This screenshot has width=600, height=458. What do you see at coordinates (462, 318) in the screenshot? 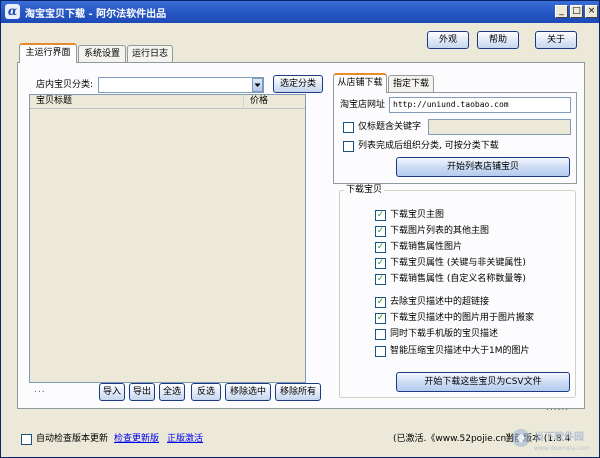
I see `option-label-desc-images: 下载宝贝描述中的图片用于图片搬家` at bounding box center [462, 318].